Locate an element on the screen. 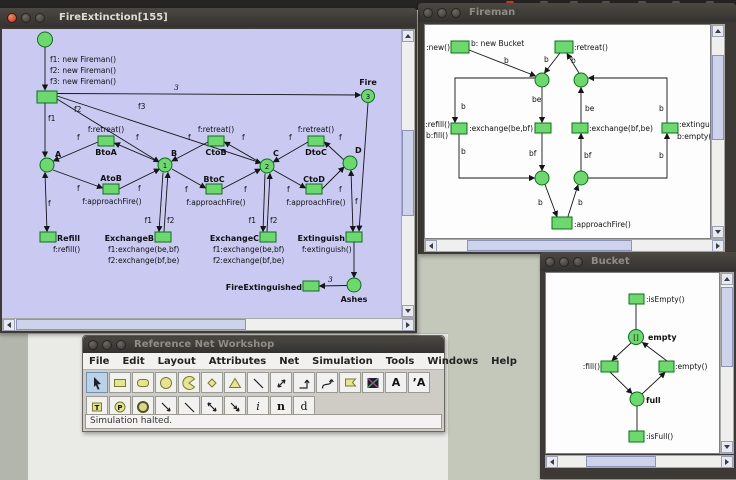 The height and width of the screenshot is (480, 736). menu-simulation: Simulation is located at coordinates (342, 361).